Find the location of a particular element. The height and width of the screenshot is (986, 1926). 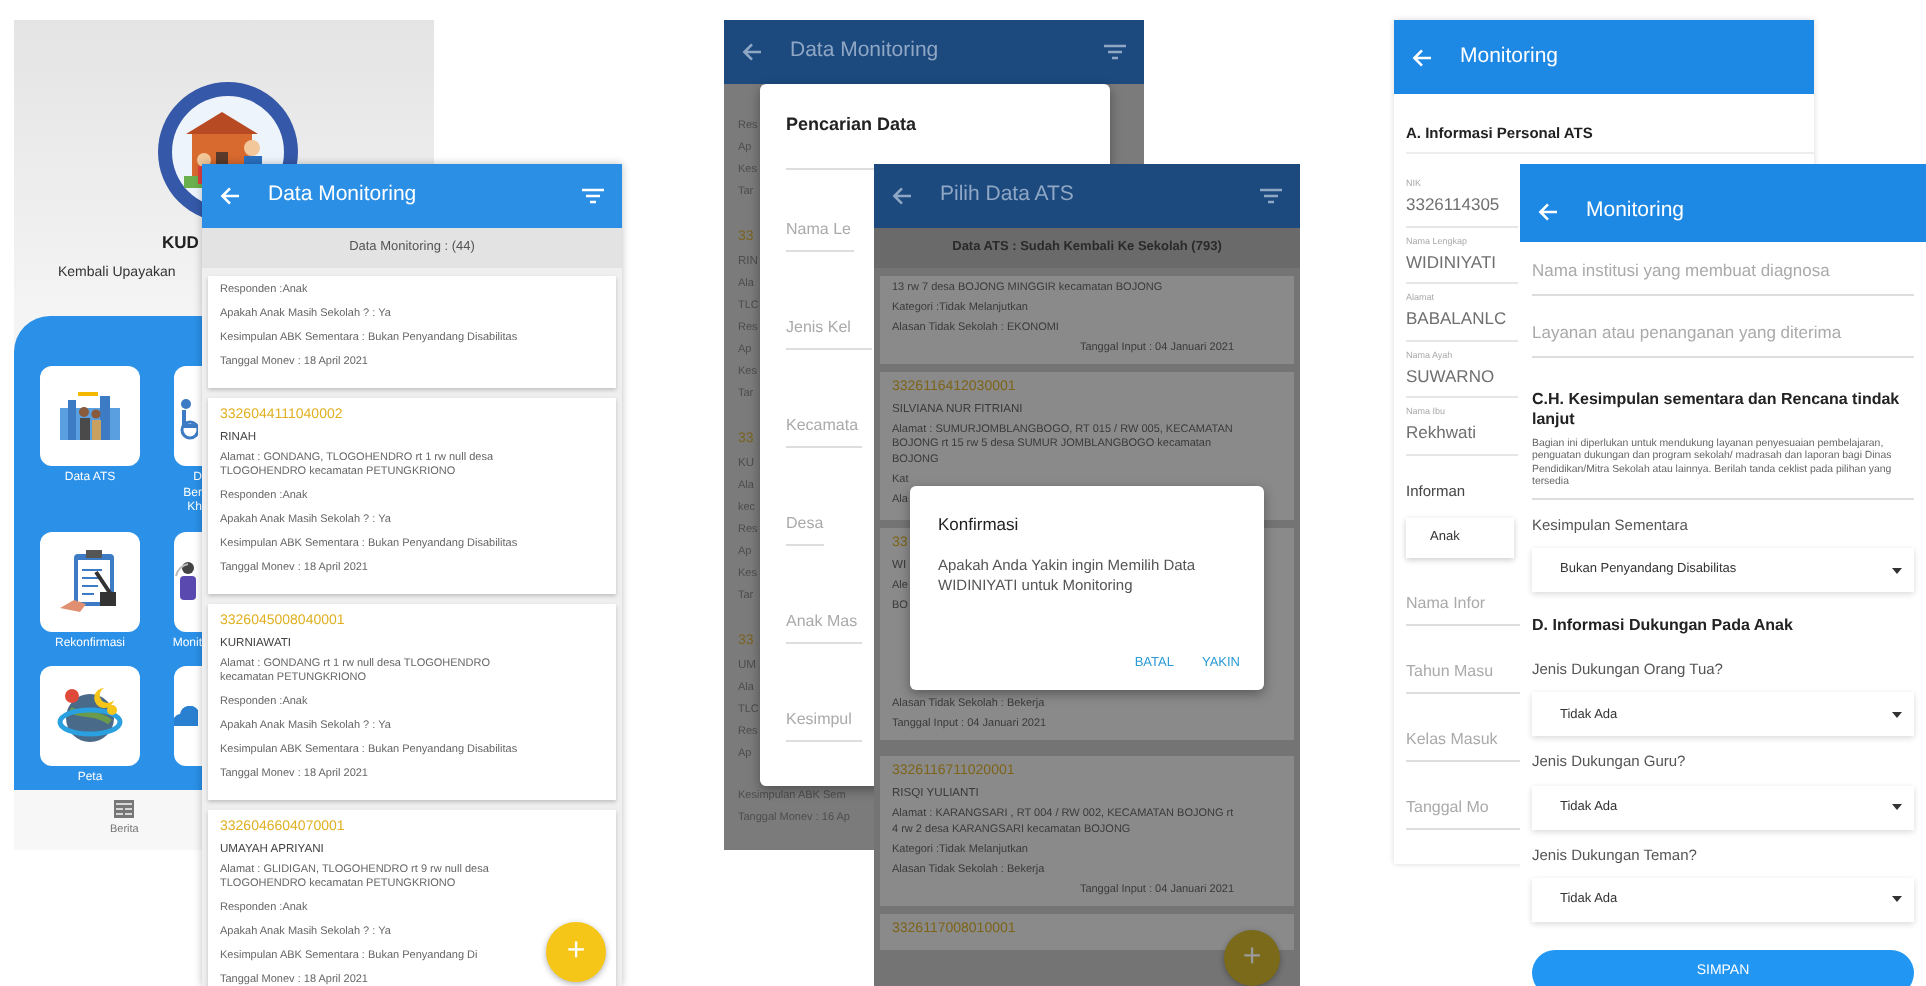

search-field: Jenis Kel is located at coordinates (829, 332).